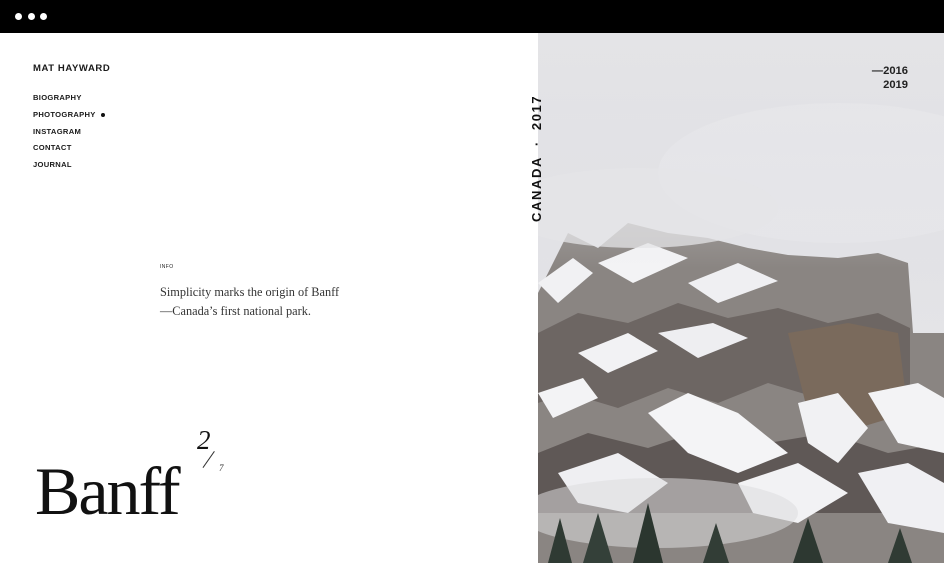  I want to click on nav-item-label: INSTAGRAM, so click(57, 131).